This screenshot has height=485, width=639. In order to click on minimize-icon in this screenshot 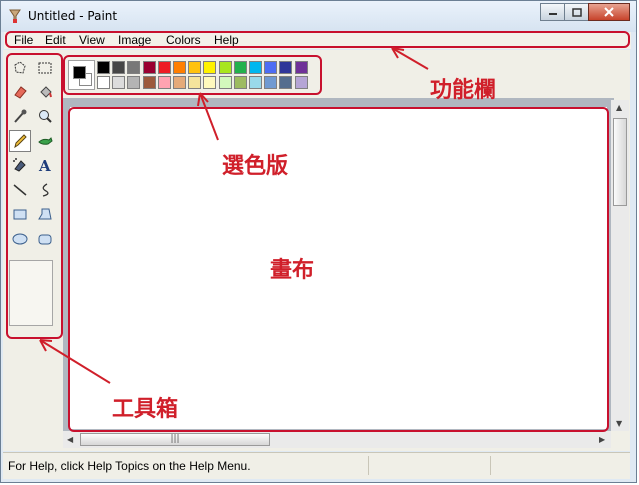, I will do `click(552, 14)`.